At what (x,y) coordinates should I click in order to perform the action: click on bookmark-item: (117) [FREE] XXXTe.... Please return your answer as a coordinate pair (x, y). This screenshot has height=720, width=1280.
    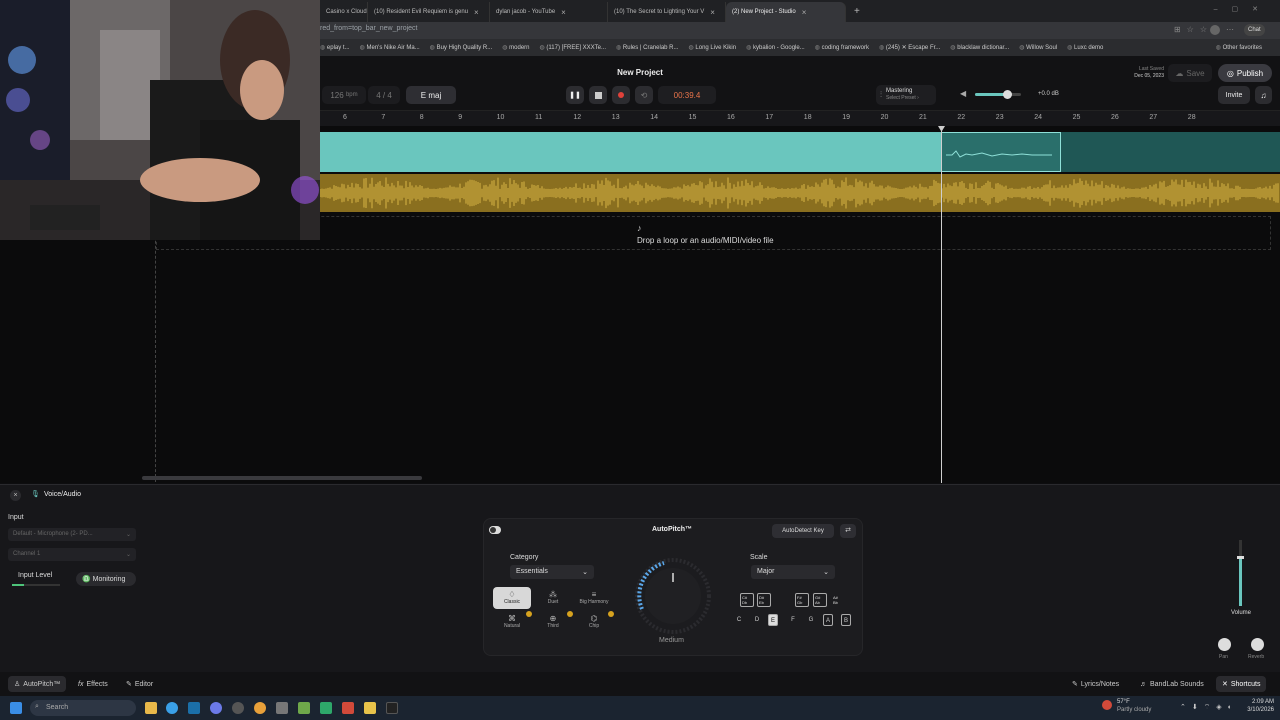
    Looking at the image, I should click on (573, 47).